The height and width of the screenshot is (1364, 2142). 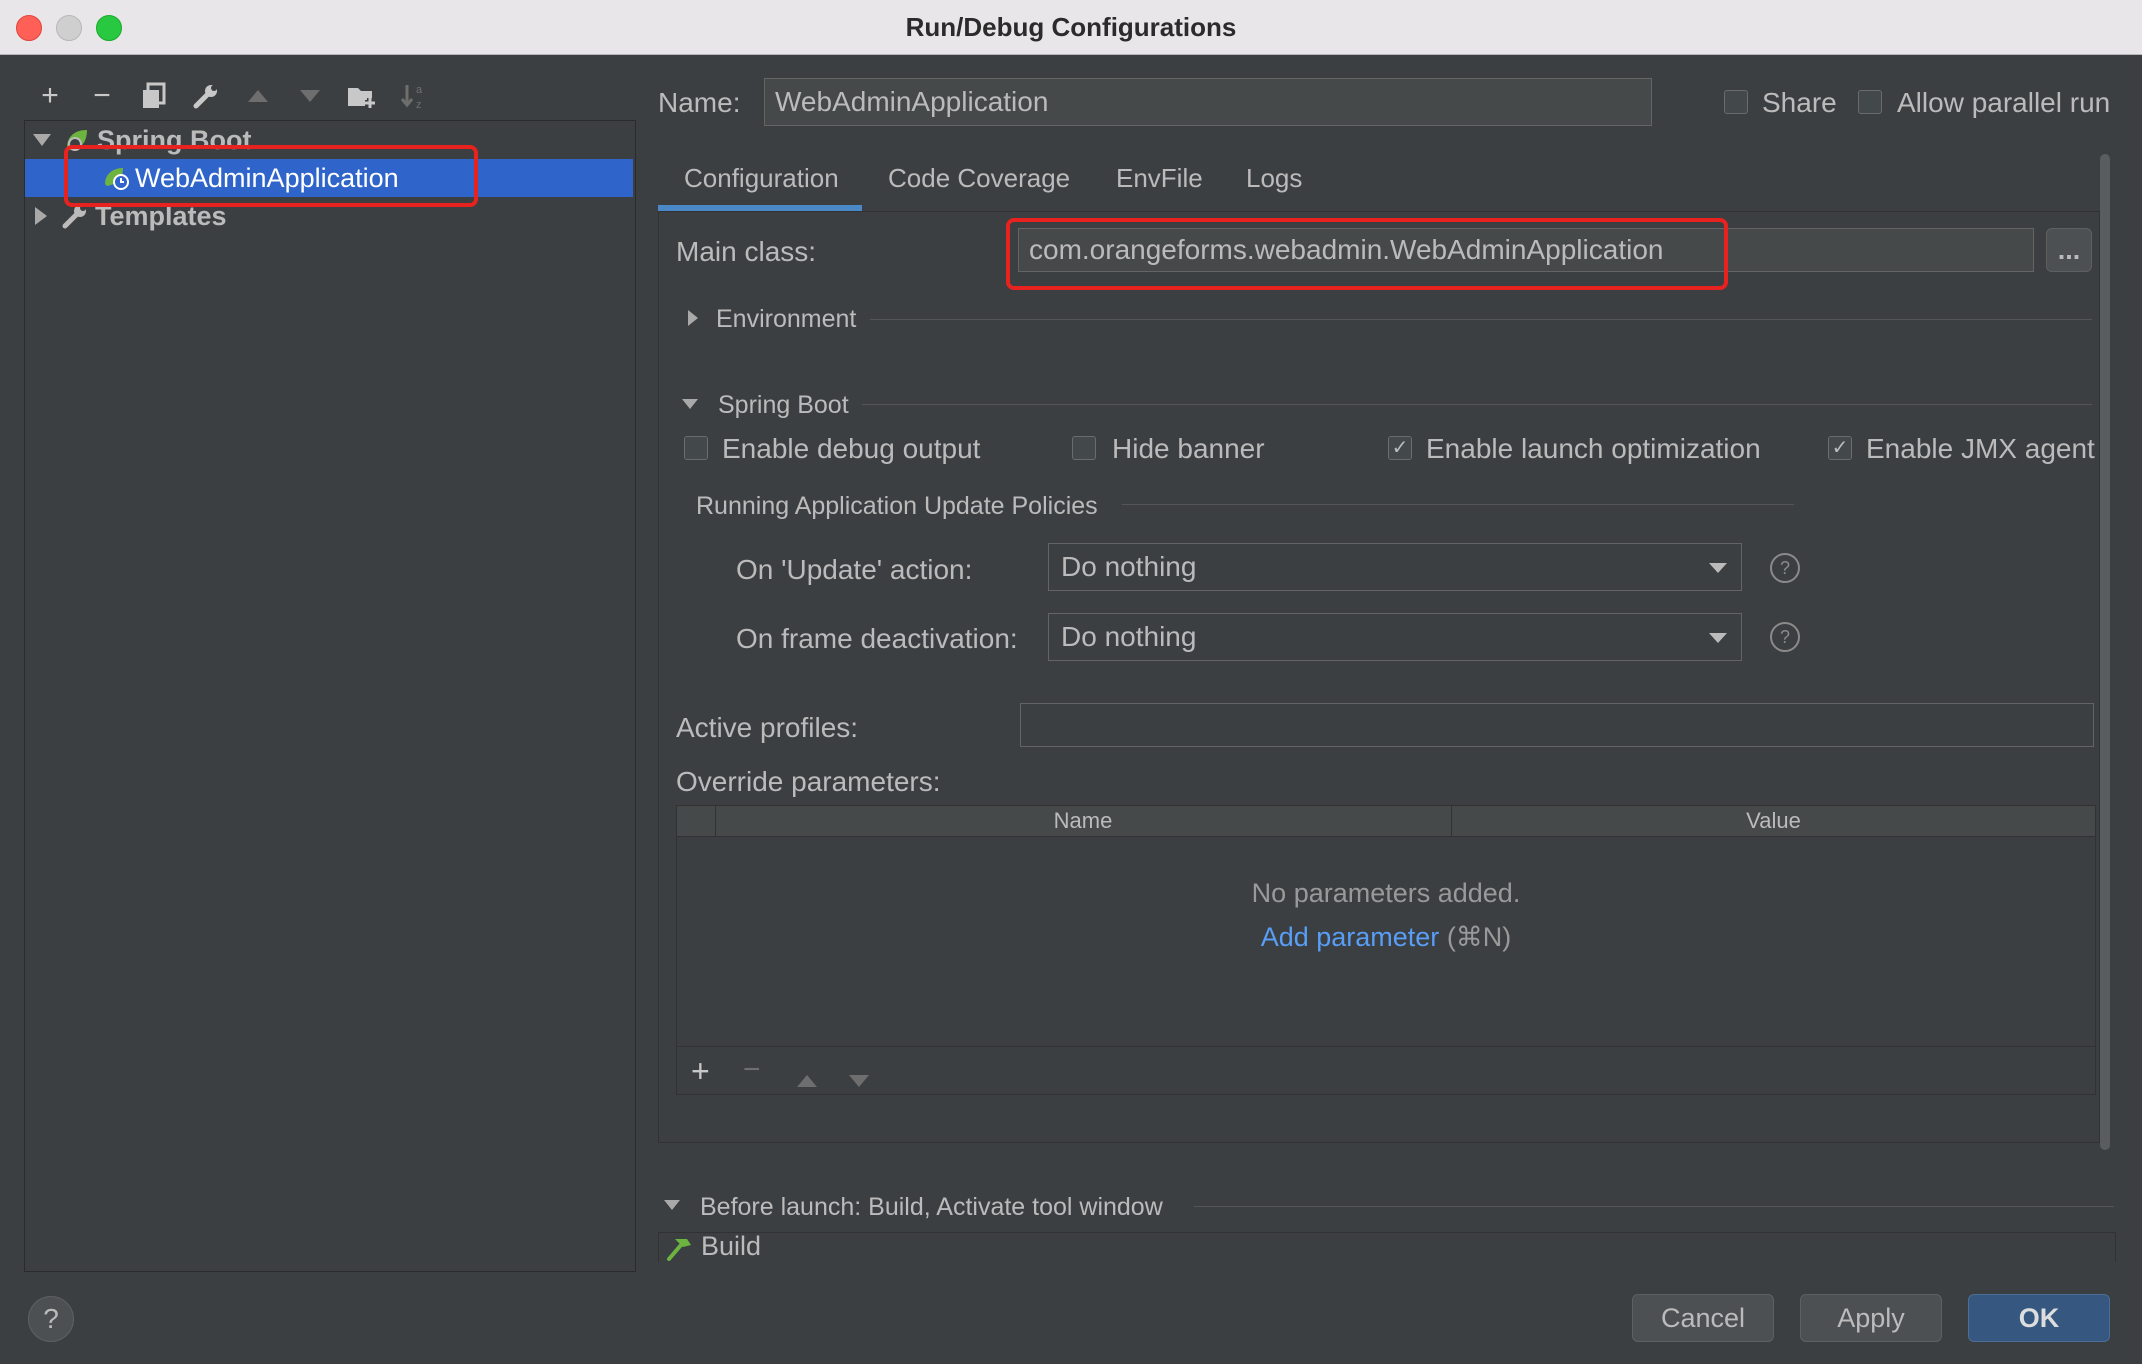 I want to click on enable-launch-optimization-label: Enable launch optimization, so click(x=1593, y=448).